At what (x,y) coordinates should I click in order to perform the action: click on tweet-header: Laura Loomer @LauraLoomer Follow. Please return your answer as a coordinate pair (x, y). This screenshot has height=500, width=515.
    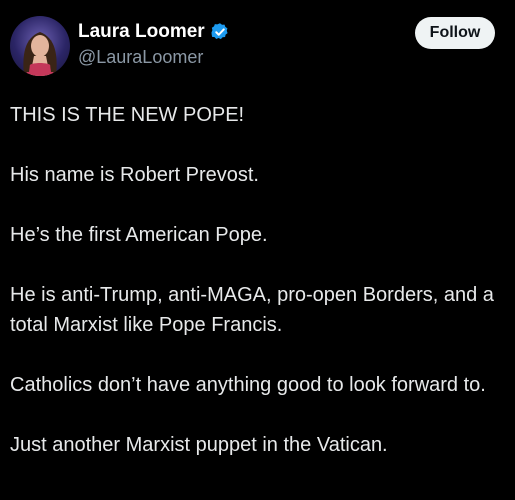
    Looking at the image, I should click on (257, 43).